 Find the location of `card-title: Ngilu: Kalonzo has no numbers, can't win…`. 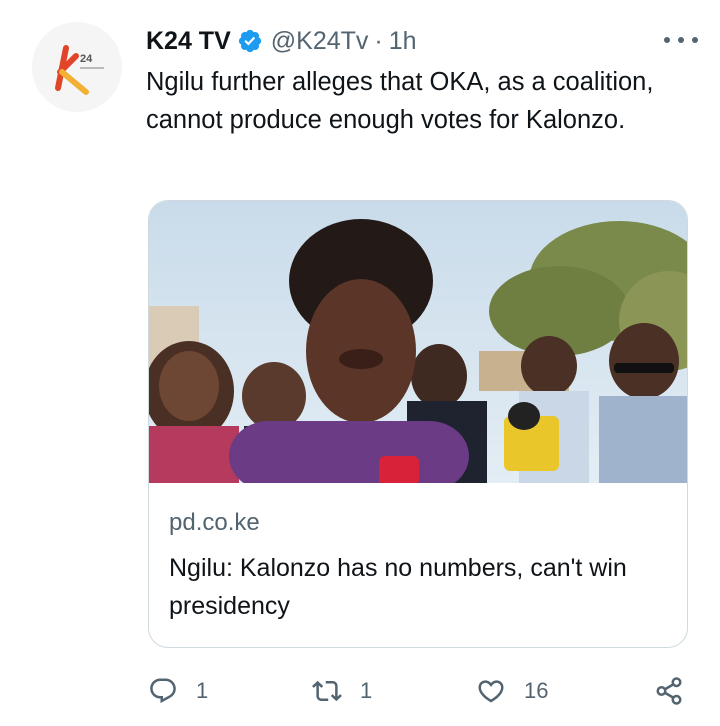

card-title: Ngilu: Kalonzo has no numbers, can't win… is located at coordinates (420, 587).